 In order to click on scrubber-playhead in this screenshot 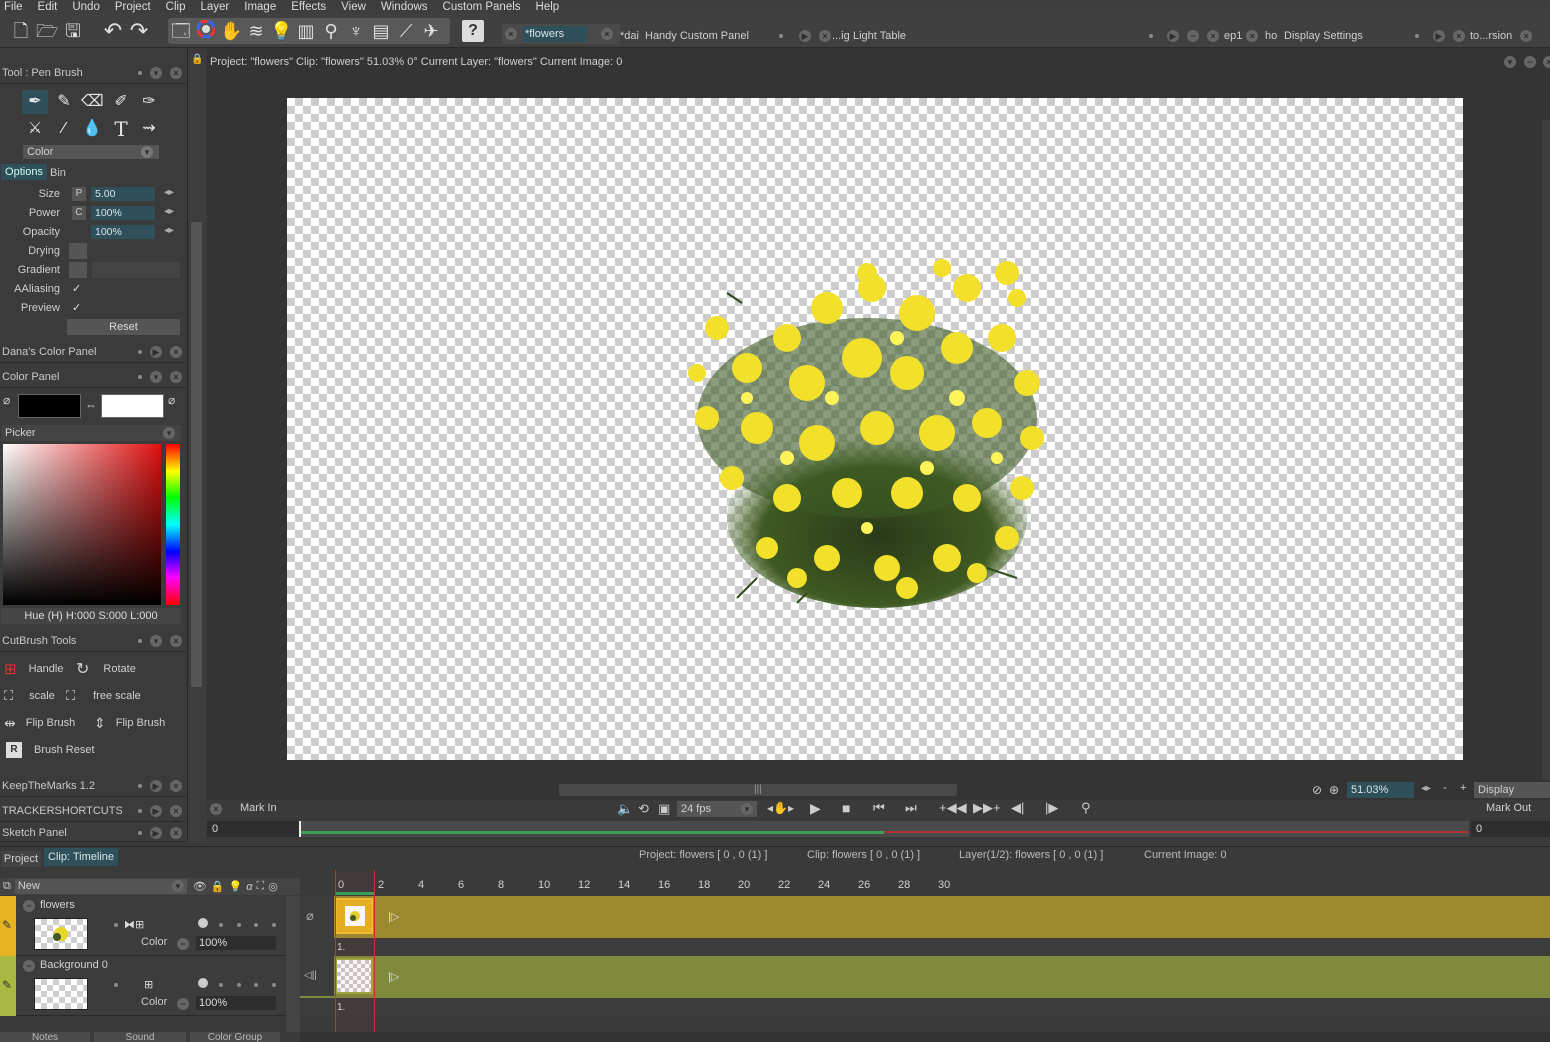, I will do `click(300, 829)`.